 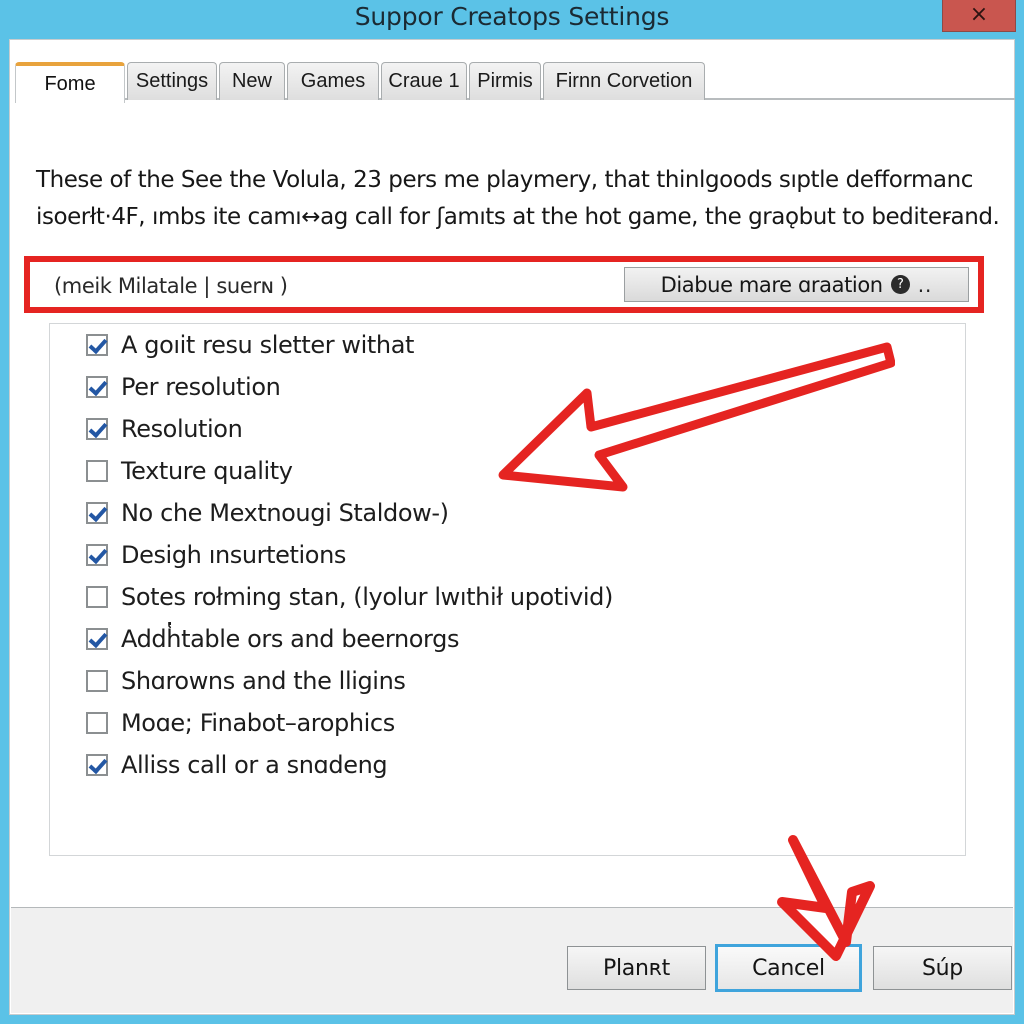 I want to click on profile-label: (meik Milatale | suerɴ ), so click(x=171, y=286).